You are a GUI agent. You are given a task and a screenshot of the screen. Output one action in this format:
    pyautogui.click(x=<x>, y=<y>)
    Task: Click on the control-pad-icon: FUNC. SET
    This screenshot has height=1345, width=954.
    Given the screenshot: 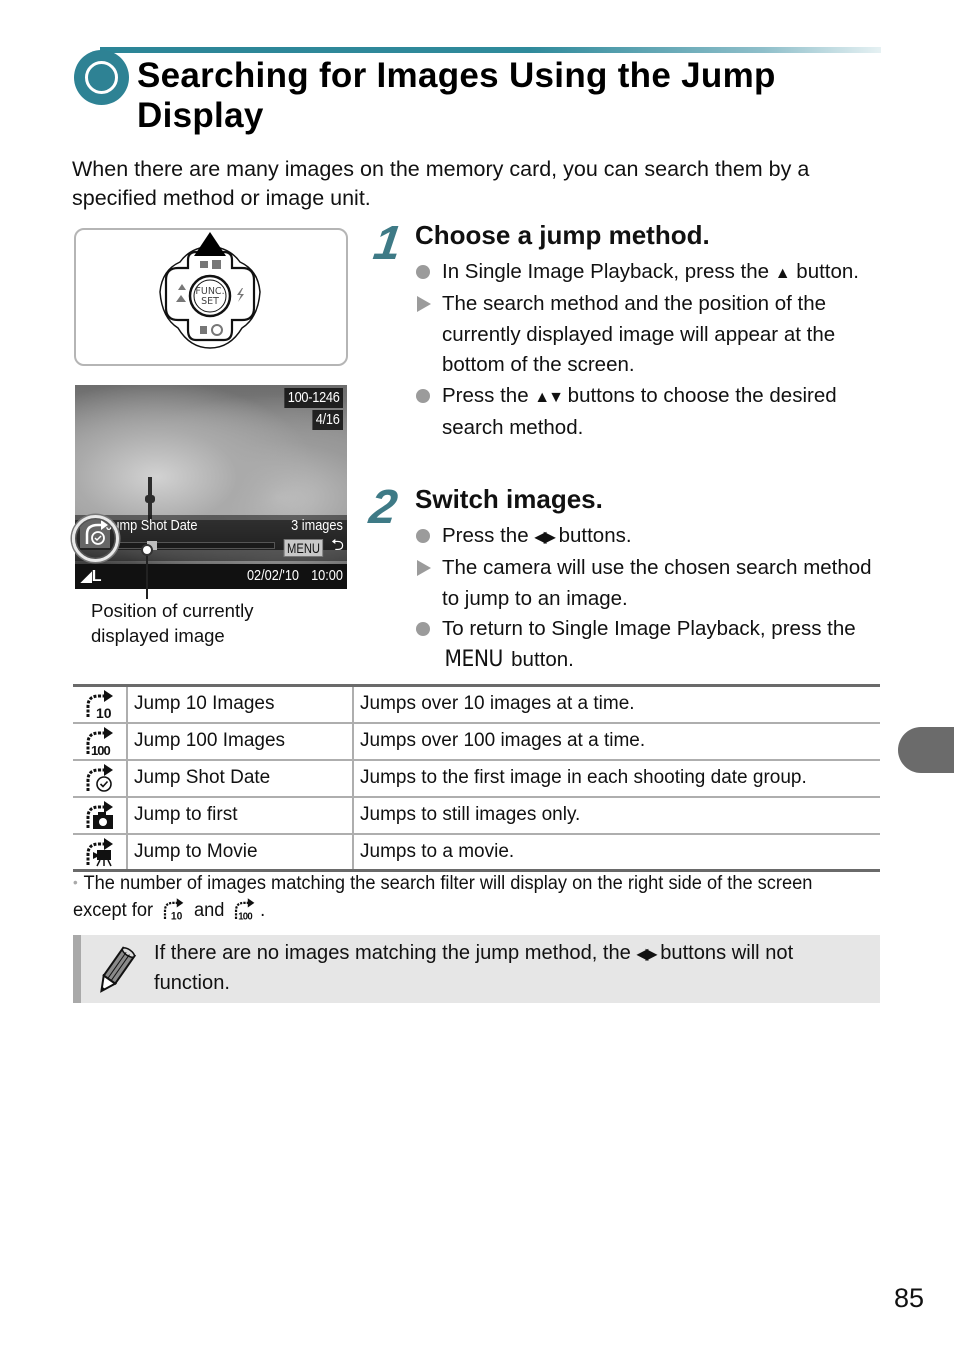 What is the action you would take?
    pyautogui.click(x=210, y=290)
    